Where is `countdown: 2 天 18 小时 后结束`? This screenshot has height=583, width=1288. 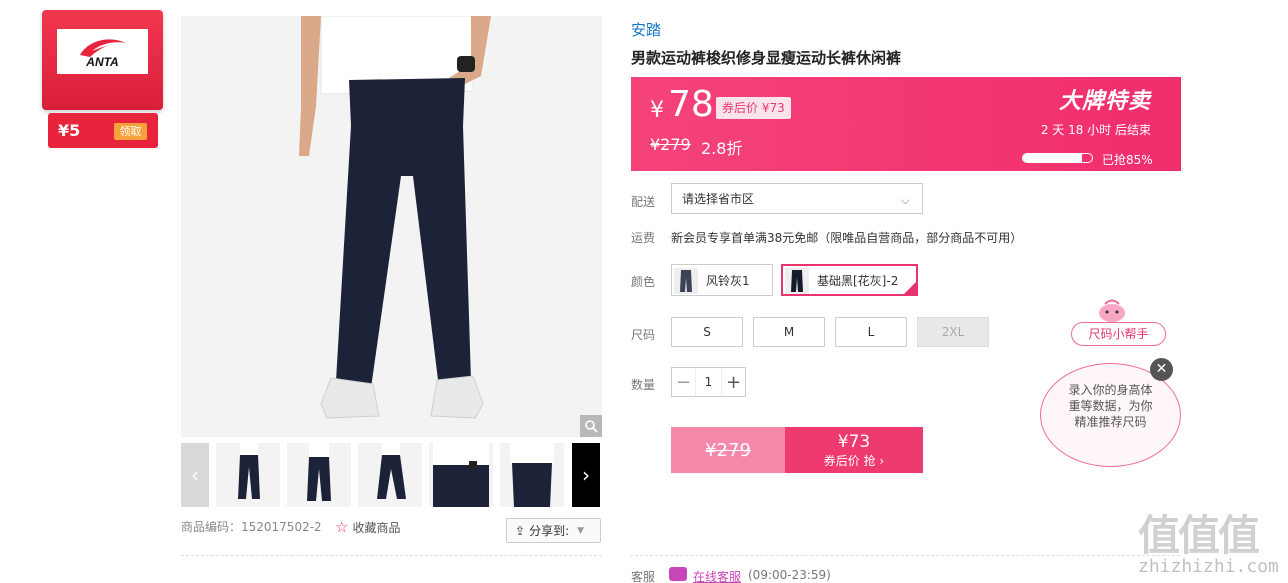
countdown: 2 天 18 小时 后结束 is located at coordinates (1095, 130).